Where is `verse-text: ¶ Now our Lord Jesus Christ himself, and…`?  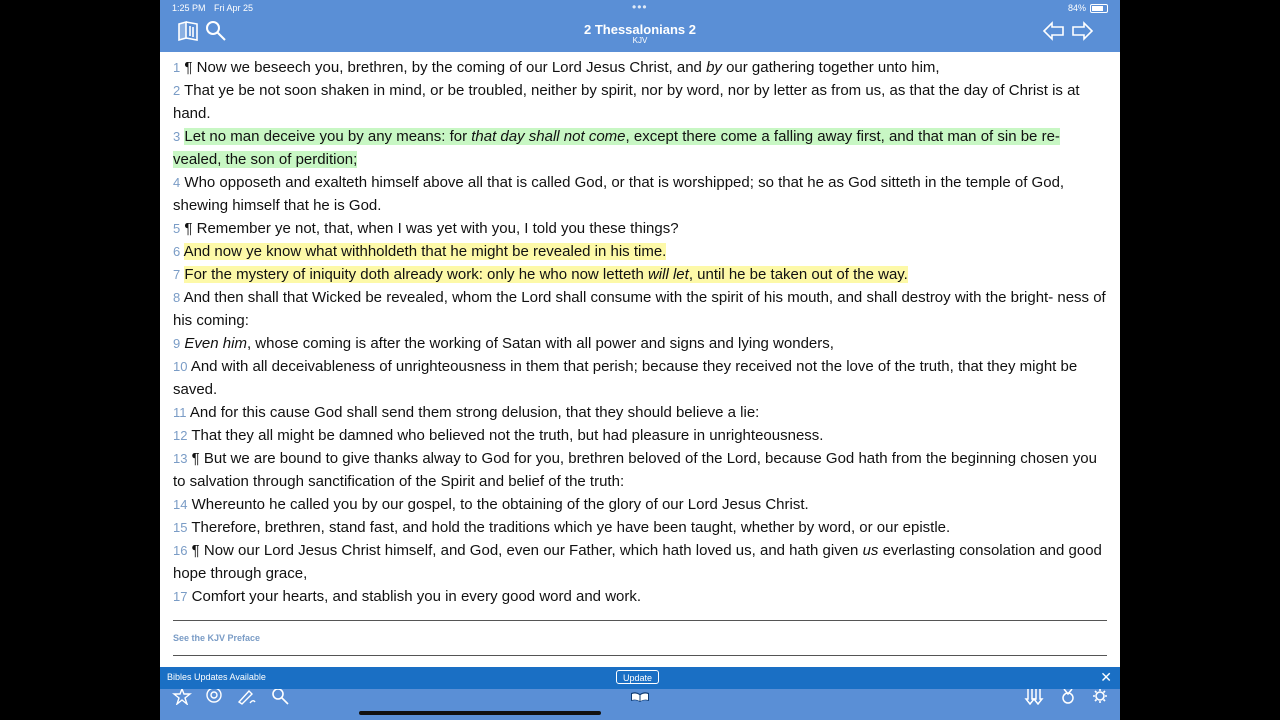
verse-text: ¶ Now our Lord Jesus Christ himself, and… is located at coordinates (637, 562).